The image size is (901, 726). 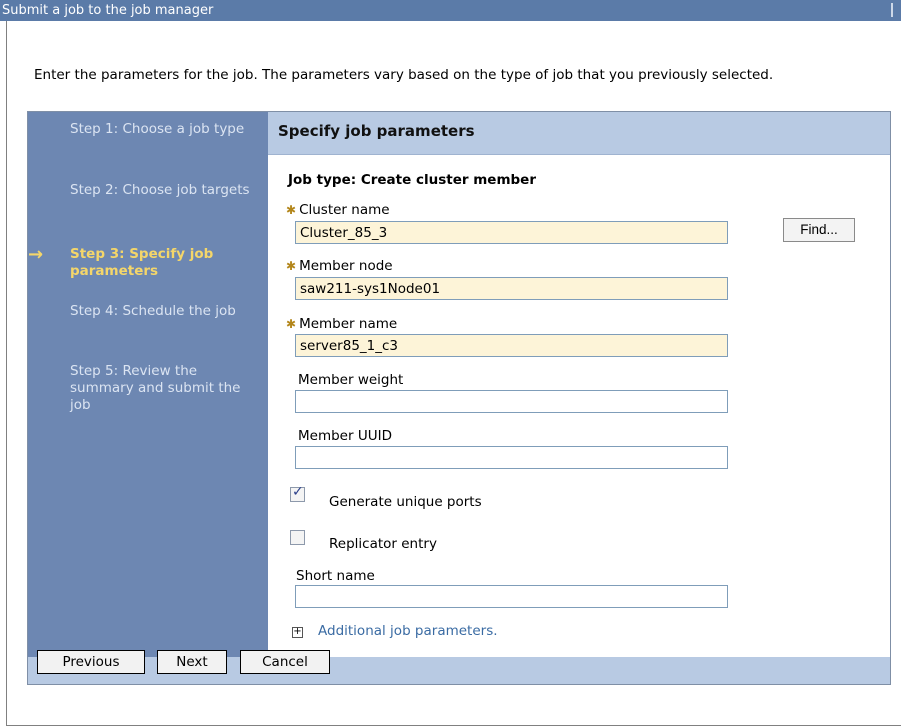 What do you see at coordinates (351, 380) in the screenshot?
I see `member-weight-label: Member weight` at bounding box center [351, 380].